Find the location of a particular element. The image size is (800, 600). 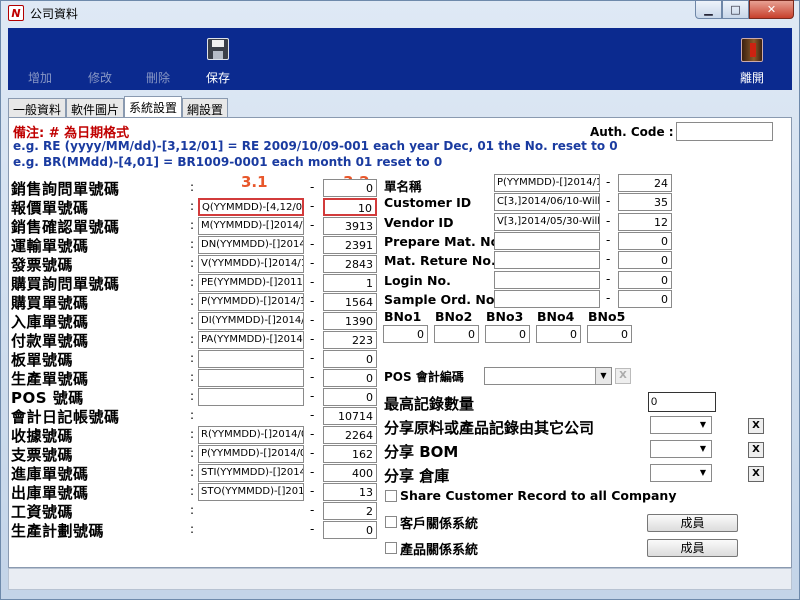

maximize-button: □ is located at coordinates (735, 9).